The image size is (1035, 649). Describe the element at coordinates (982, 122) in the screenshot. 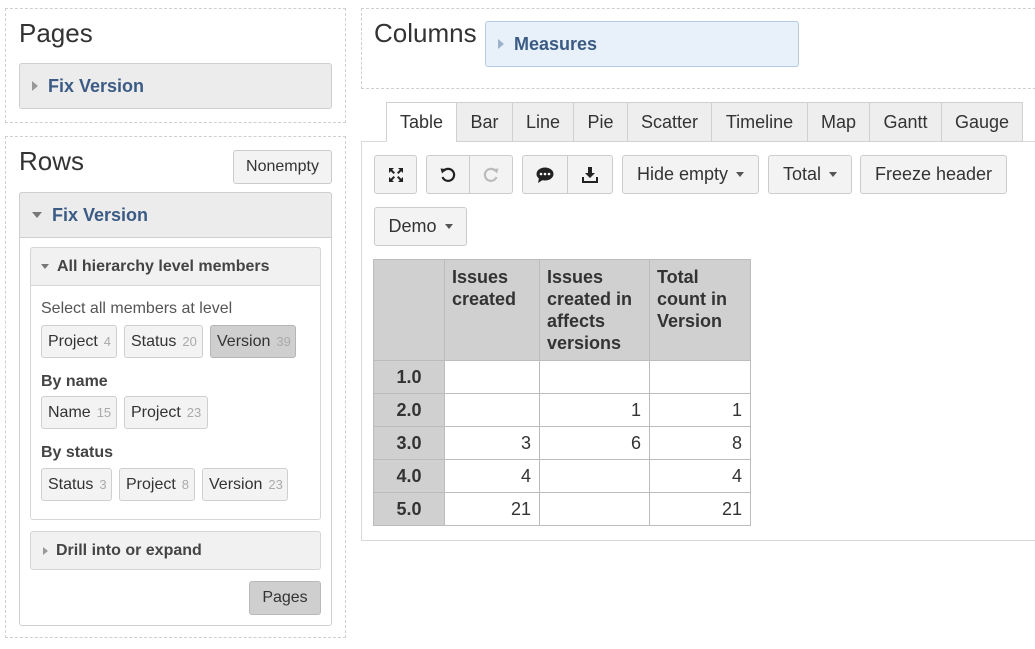

I see `tab-gauge: Gauge` at that location.